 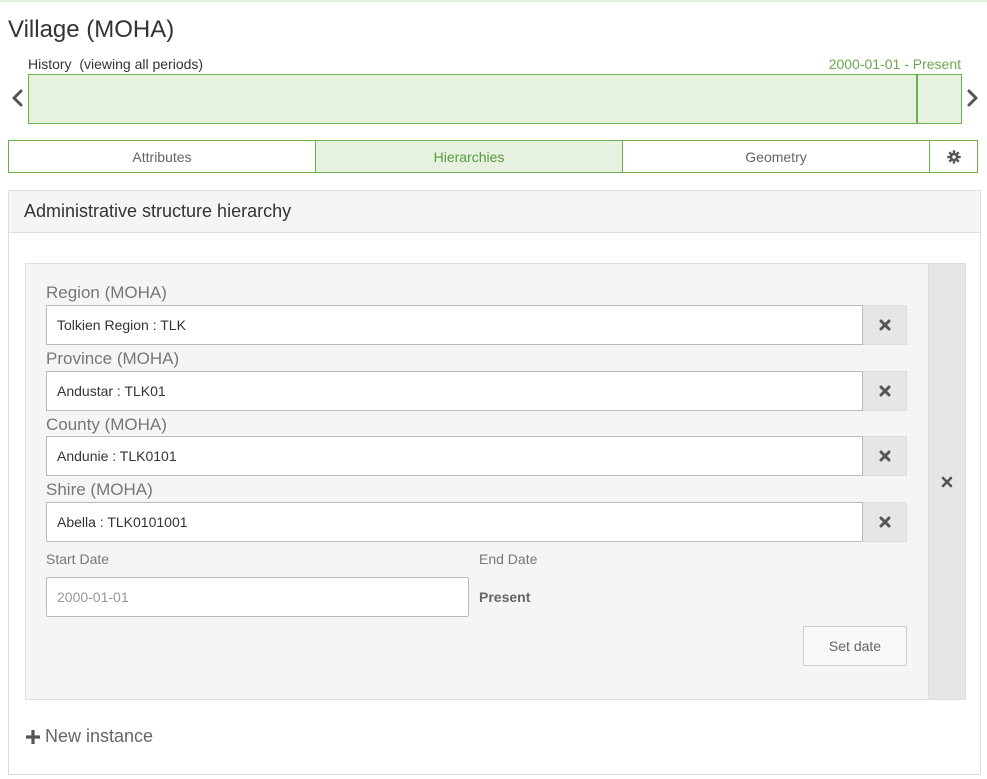 What do you see at coordinates (99, 489) in the screenshot?
I see `shire-label: Shire (MOHA)` at bounding box center [99, 489].